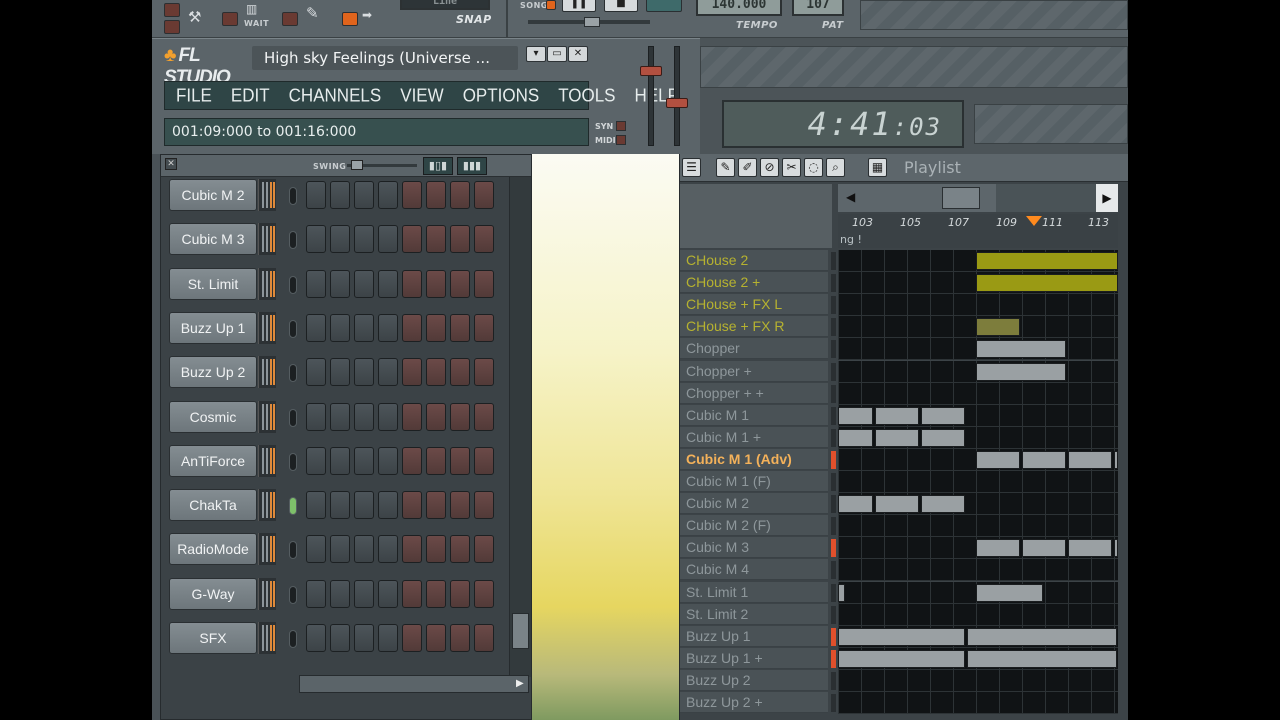  Describe the element at coordinates (472, 166) in the screenshot. I see `keyboard-editor-icon: ▮▮▮` at that location.